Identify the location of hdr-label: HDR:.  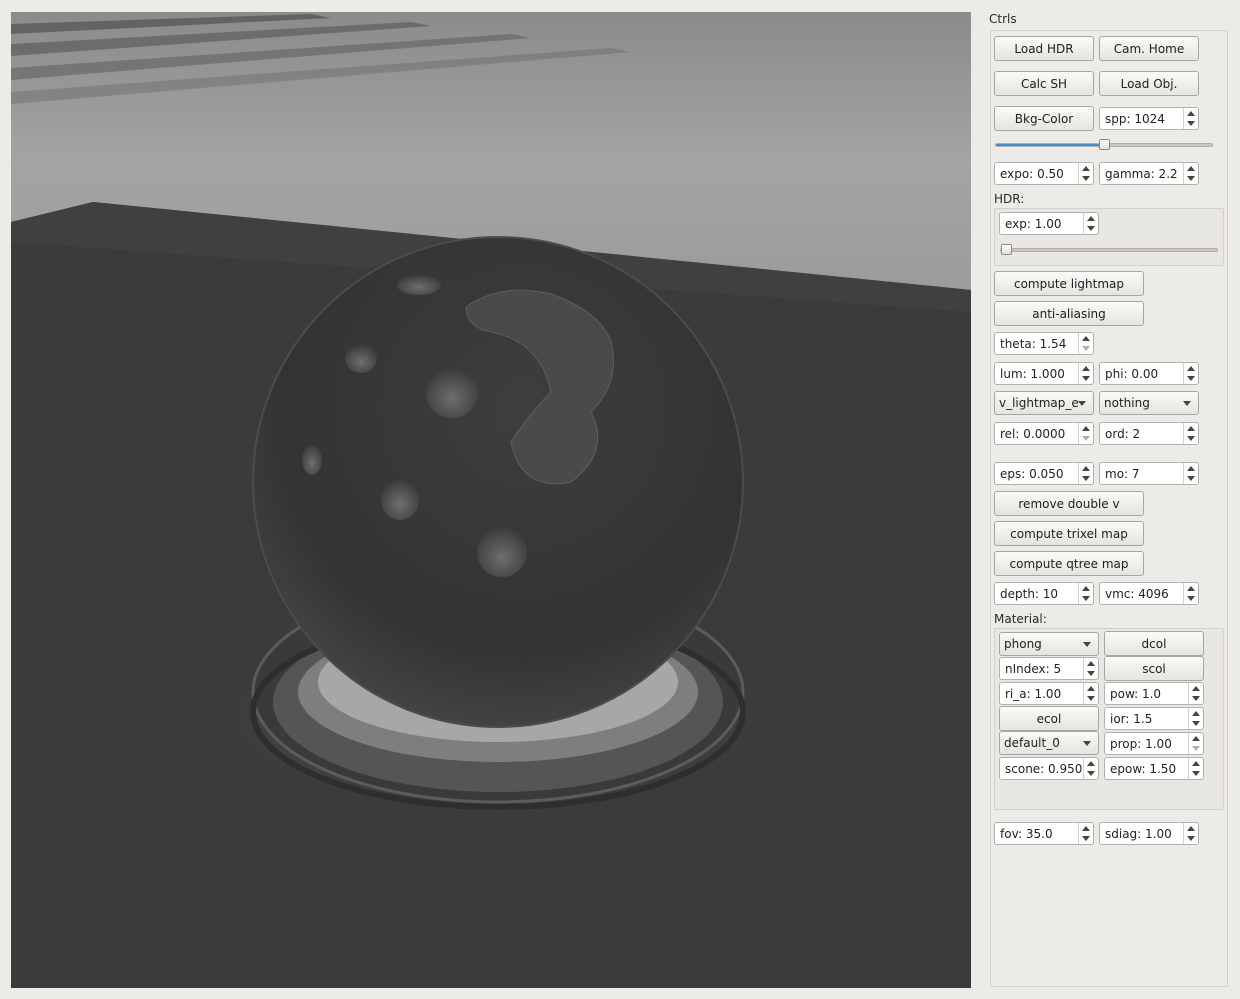
(1009, 199).